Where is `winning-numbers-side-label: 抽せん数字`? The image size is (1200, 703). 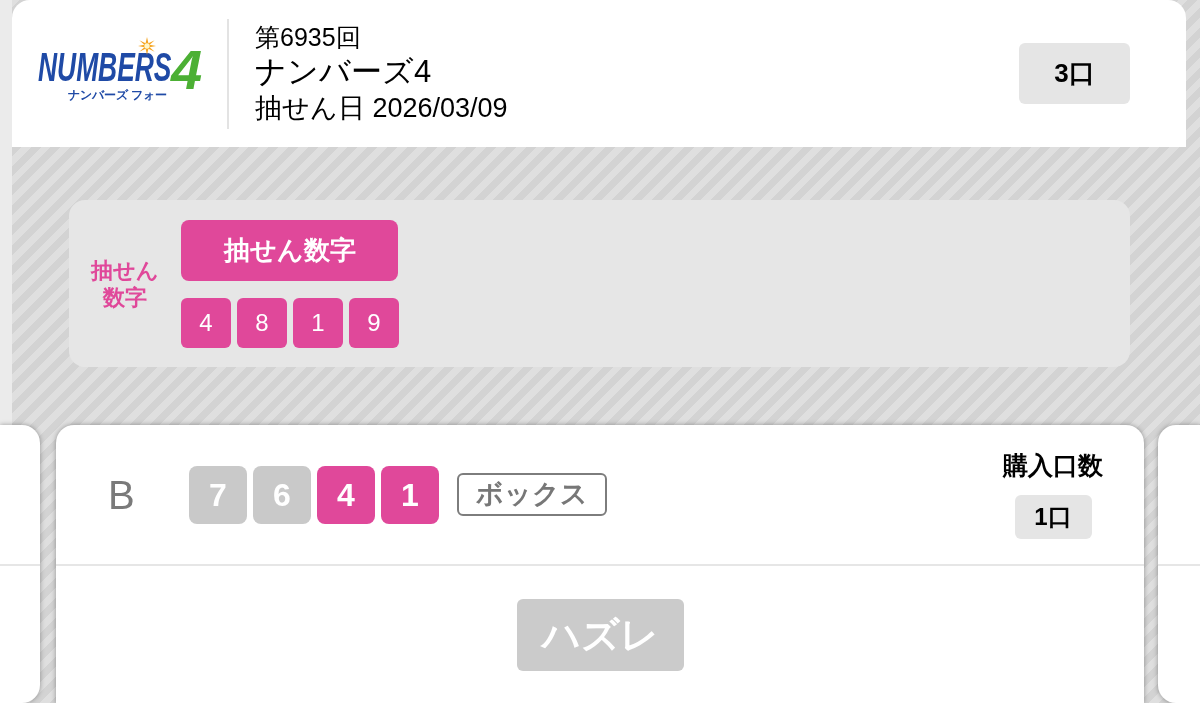
winning-numbers-side-label: 抽せん数字 is located at coordinates (124, 283).